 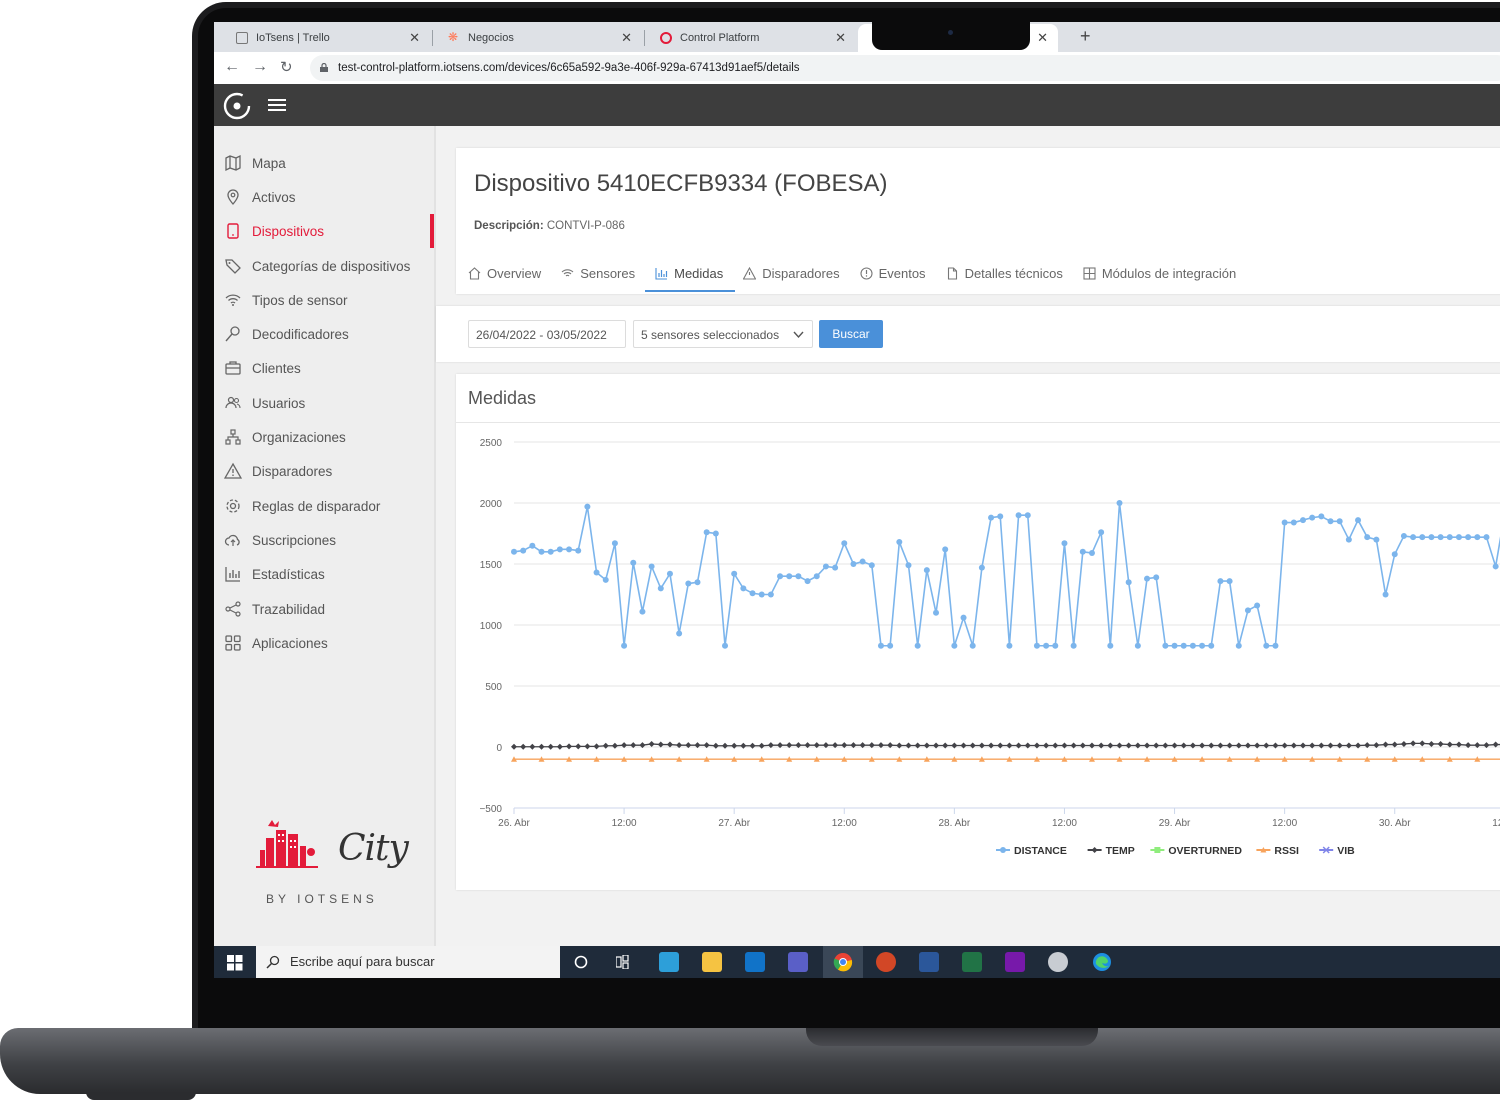 I want to click on x-tick-label: 28. Abr, so click(x=955, y=823).